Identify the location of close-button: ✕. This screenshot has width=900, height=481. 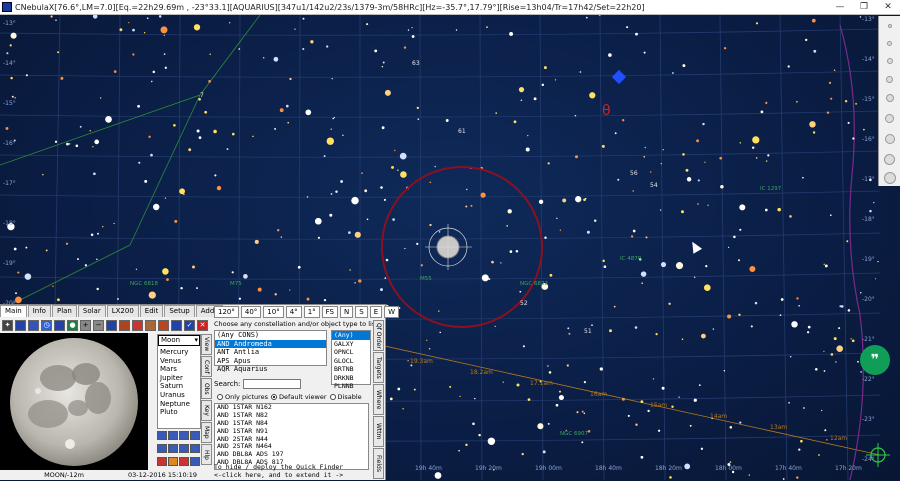
(888, 7).